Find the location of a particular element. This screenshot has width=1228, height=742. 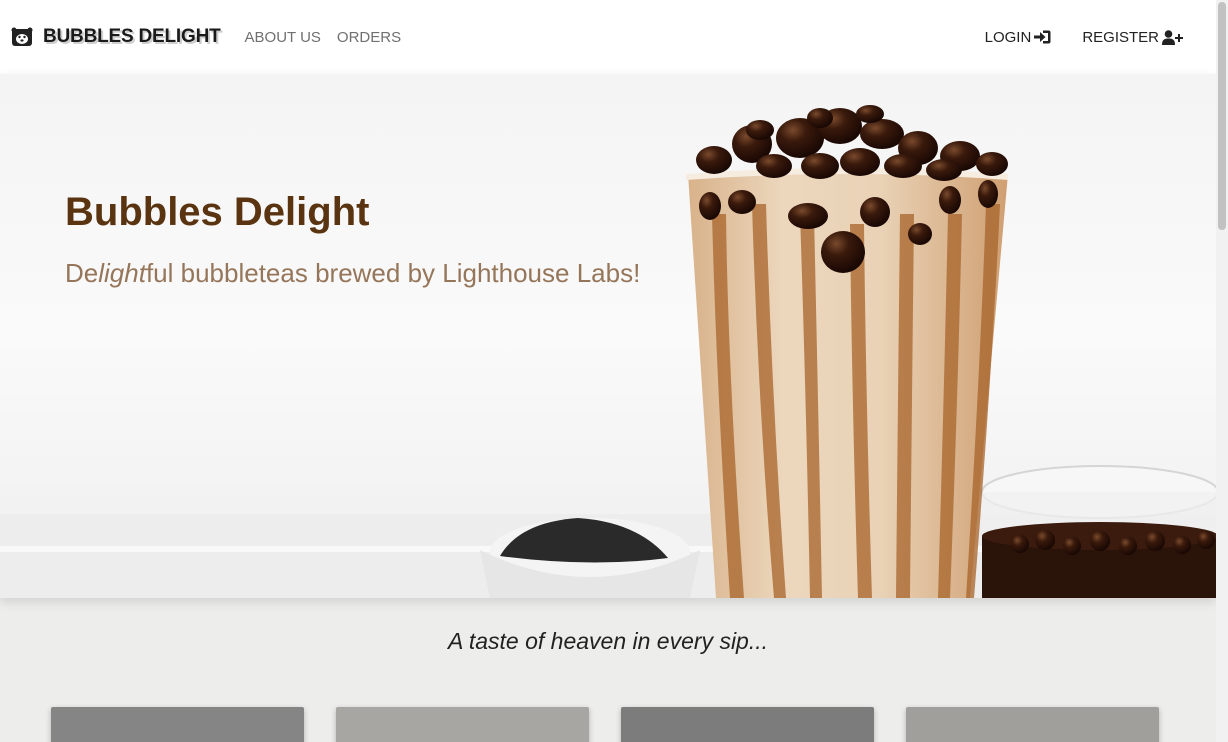

nav-about-us: ABOUT US is located at coordinates (283, 37).